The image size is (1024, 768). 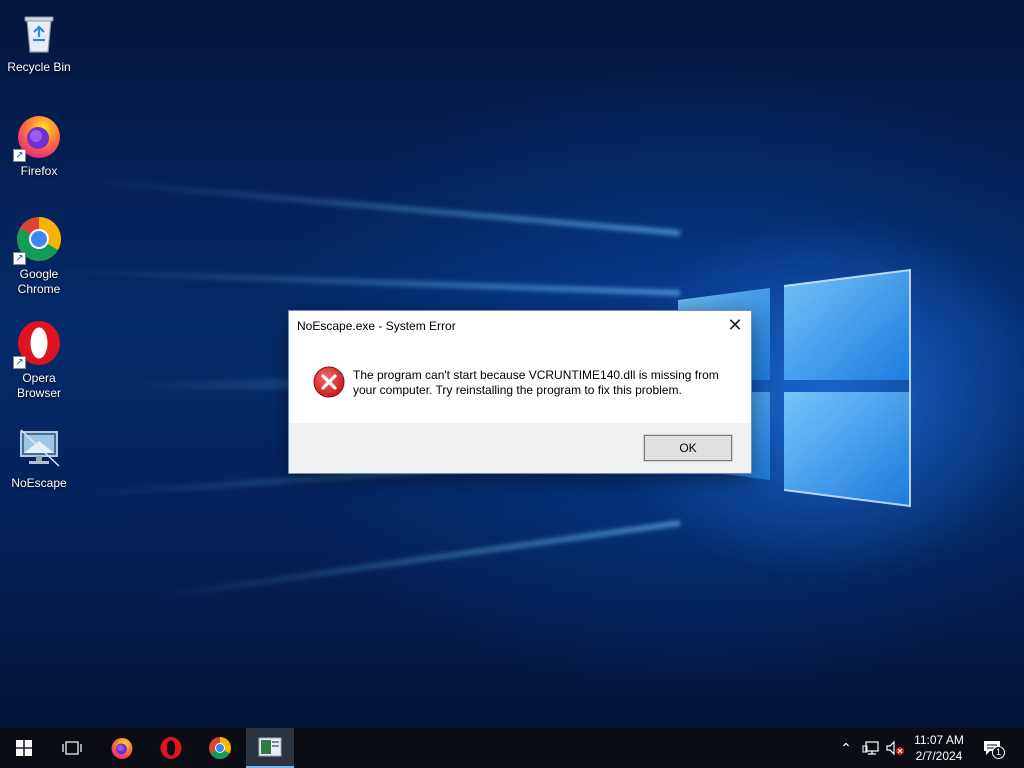 What do you see at coordinates (735, 326) in the screenshot?
I see `close-icon: ✕` at bounding box center [735, 326].